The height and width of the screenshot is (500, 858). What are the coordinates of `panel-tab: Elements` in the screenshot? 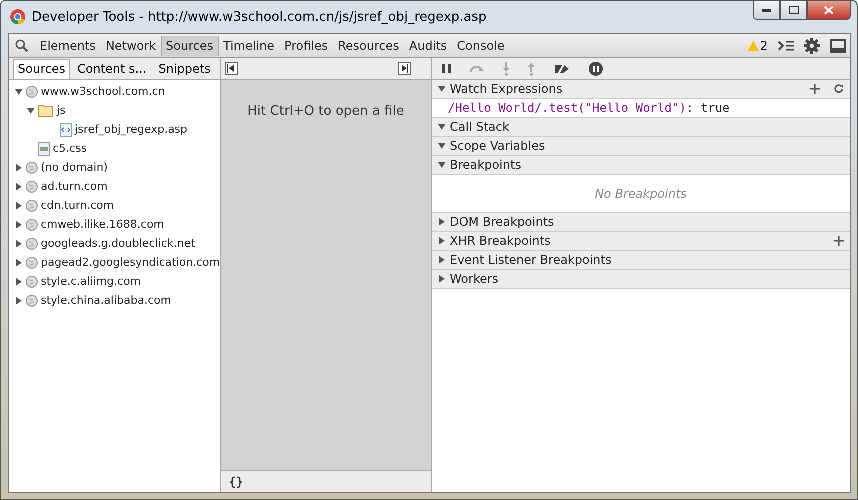 It's located at (68, 46).